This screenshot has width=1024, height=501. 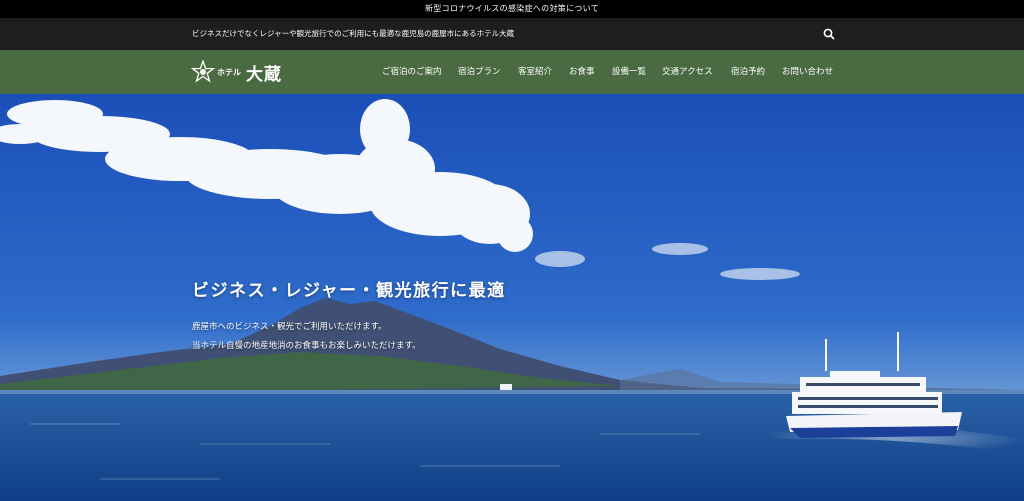 What do you see at coordinates (479, 72) in the screenshot?
I see `nav-item-stay-plans: 宿泊プラン` at bounding box center [479, 72].